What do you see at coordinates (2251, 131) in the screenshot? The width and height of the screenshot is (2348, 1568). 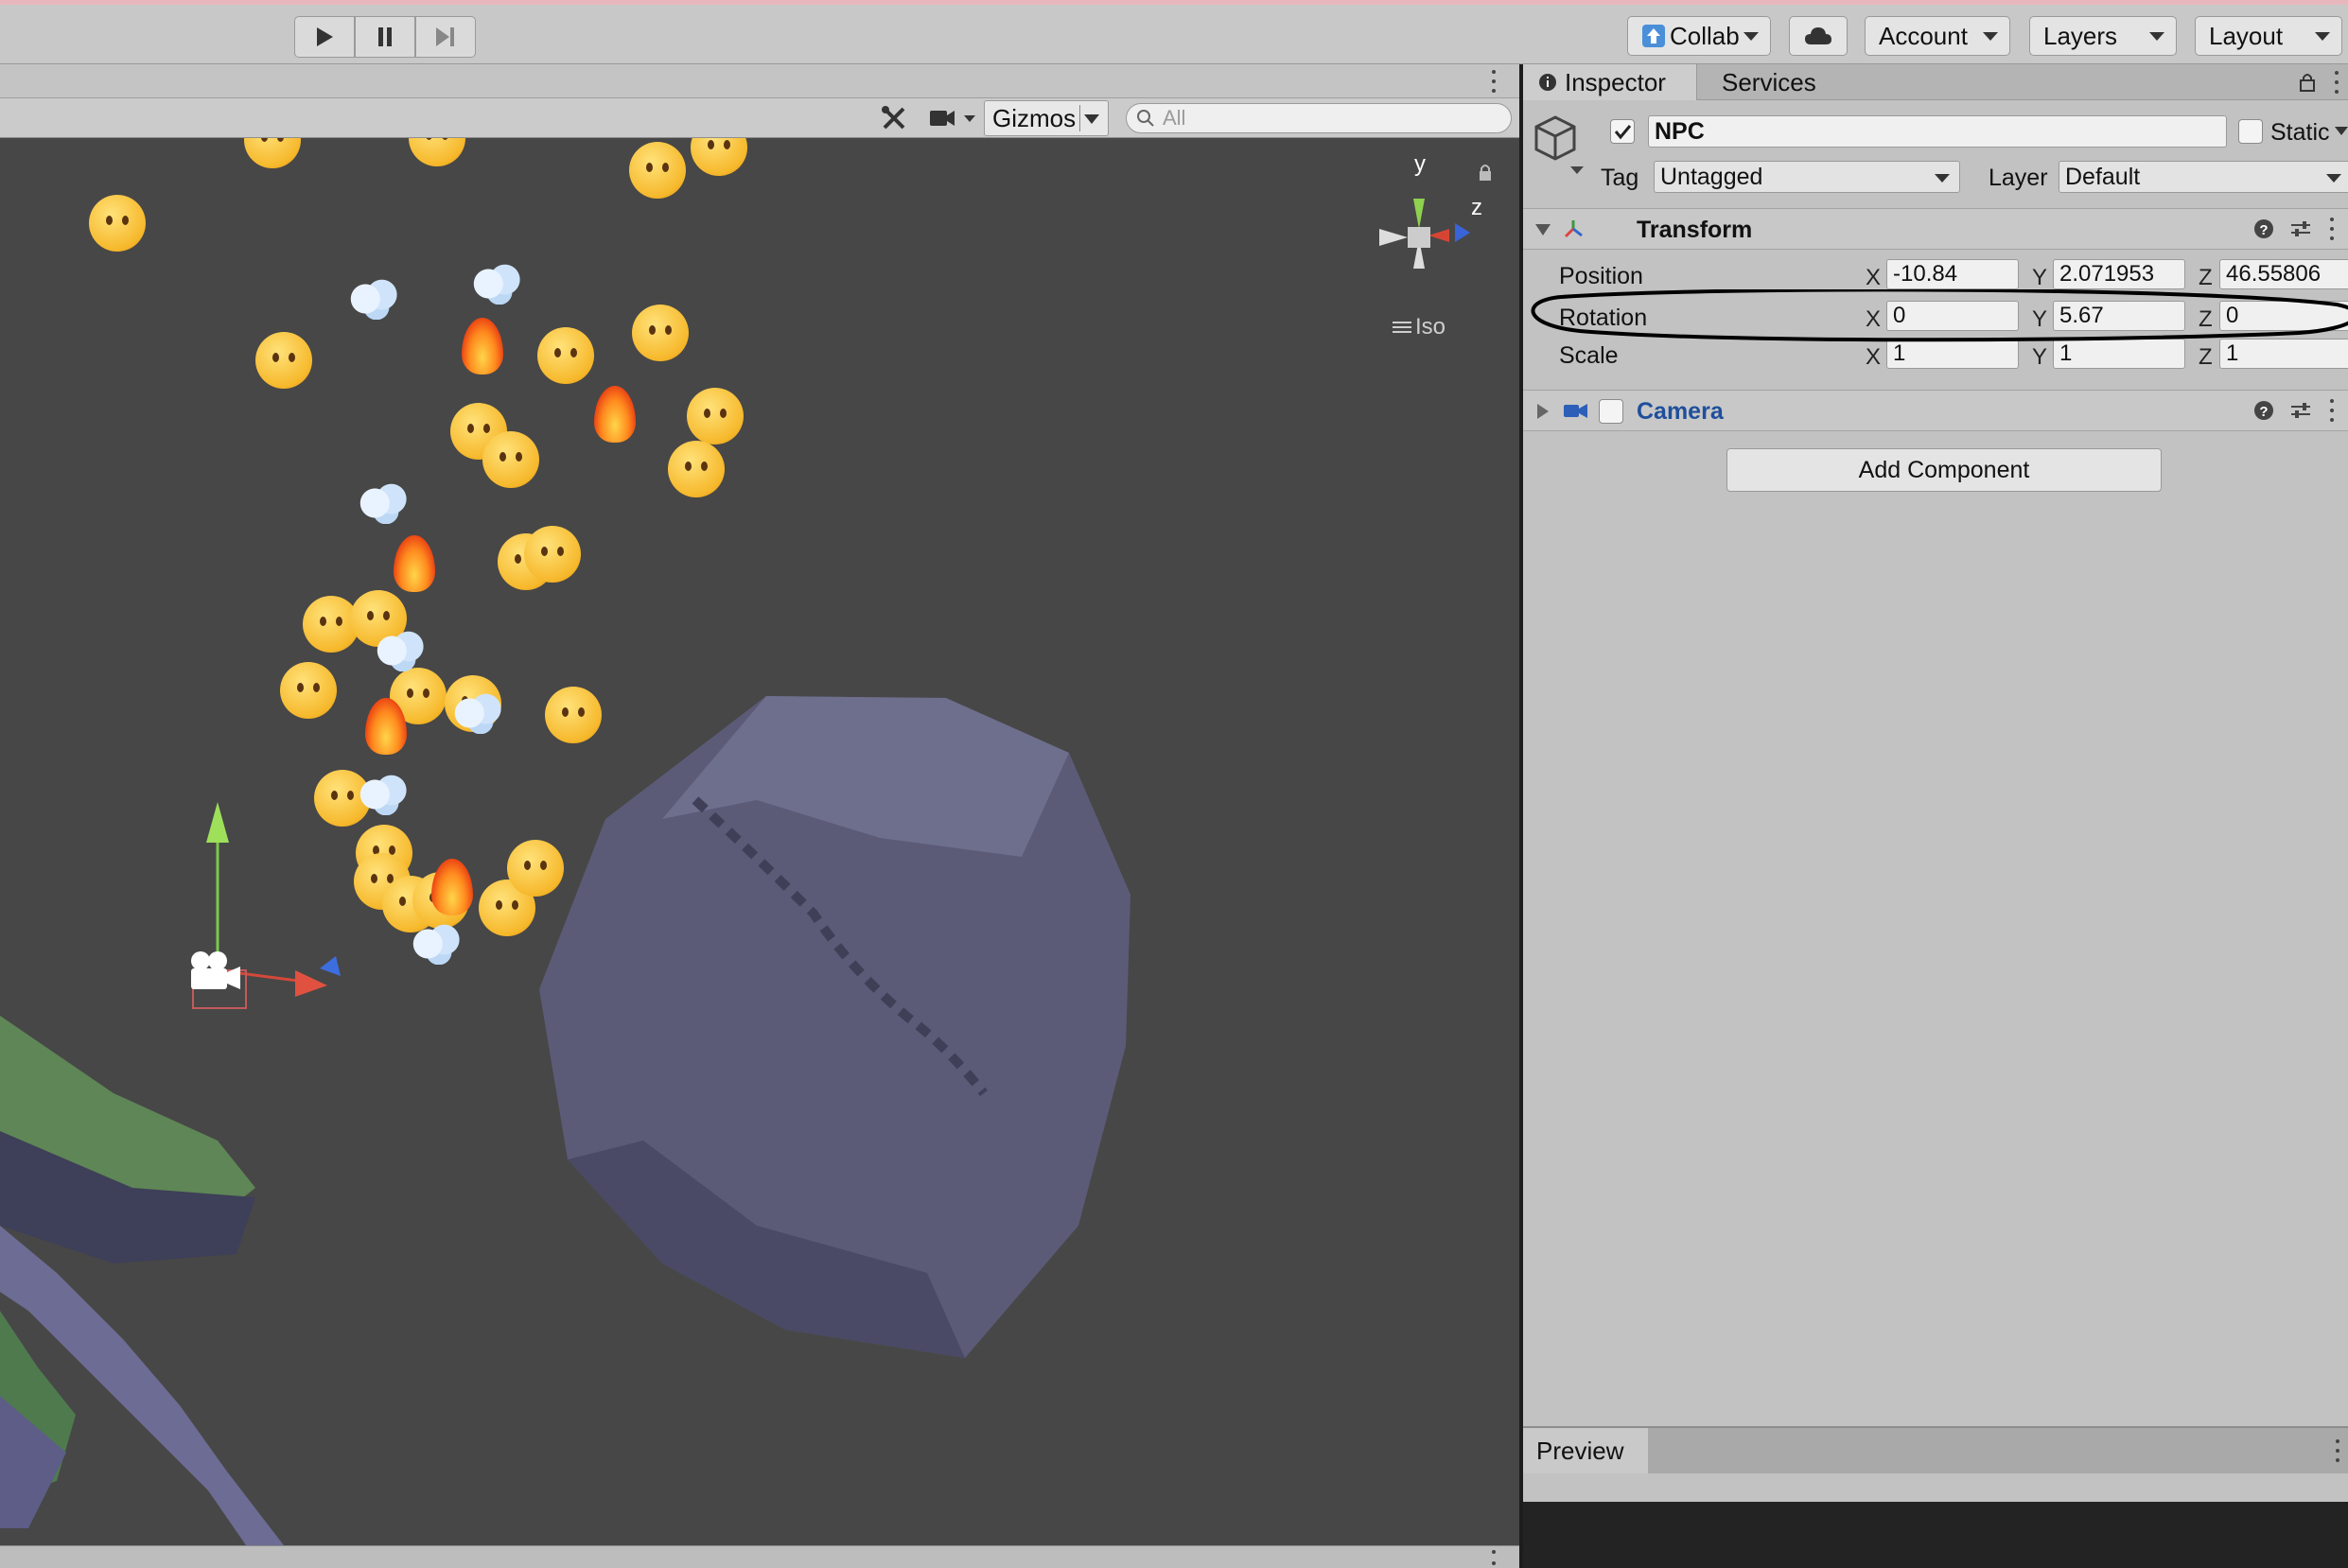 I see `static-checkbox` at bounding box center [2251, 131].